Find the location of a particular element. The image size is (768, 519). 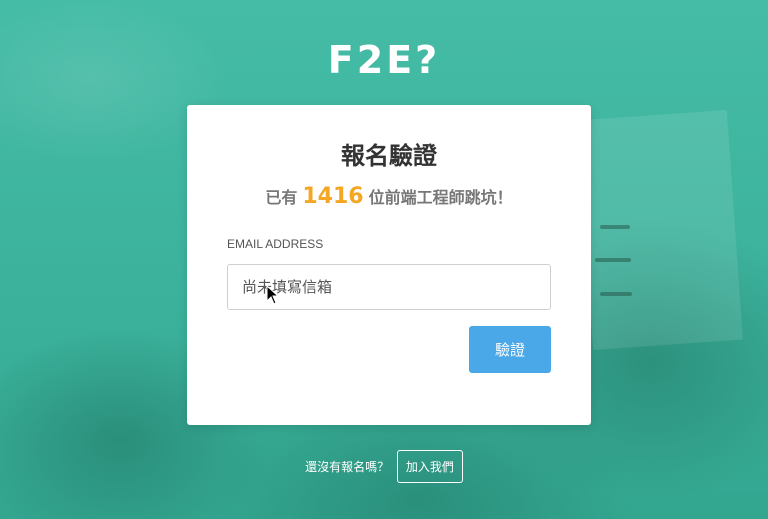

join-button: 加入我們 is located at coordinates (429, 466).